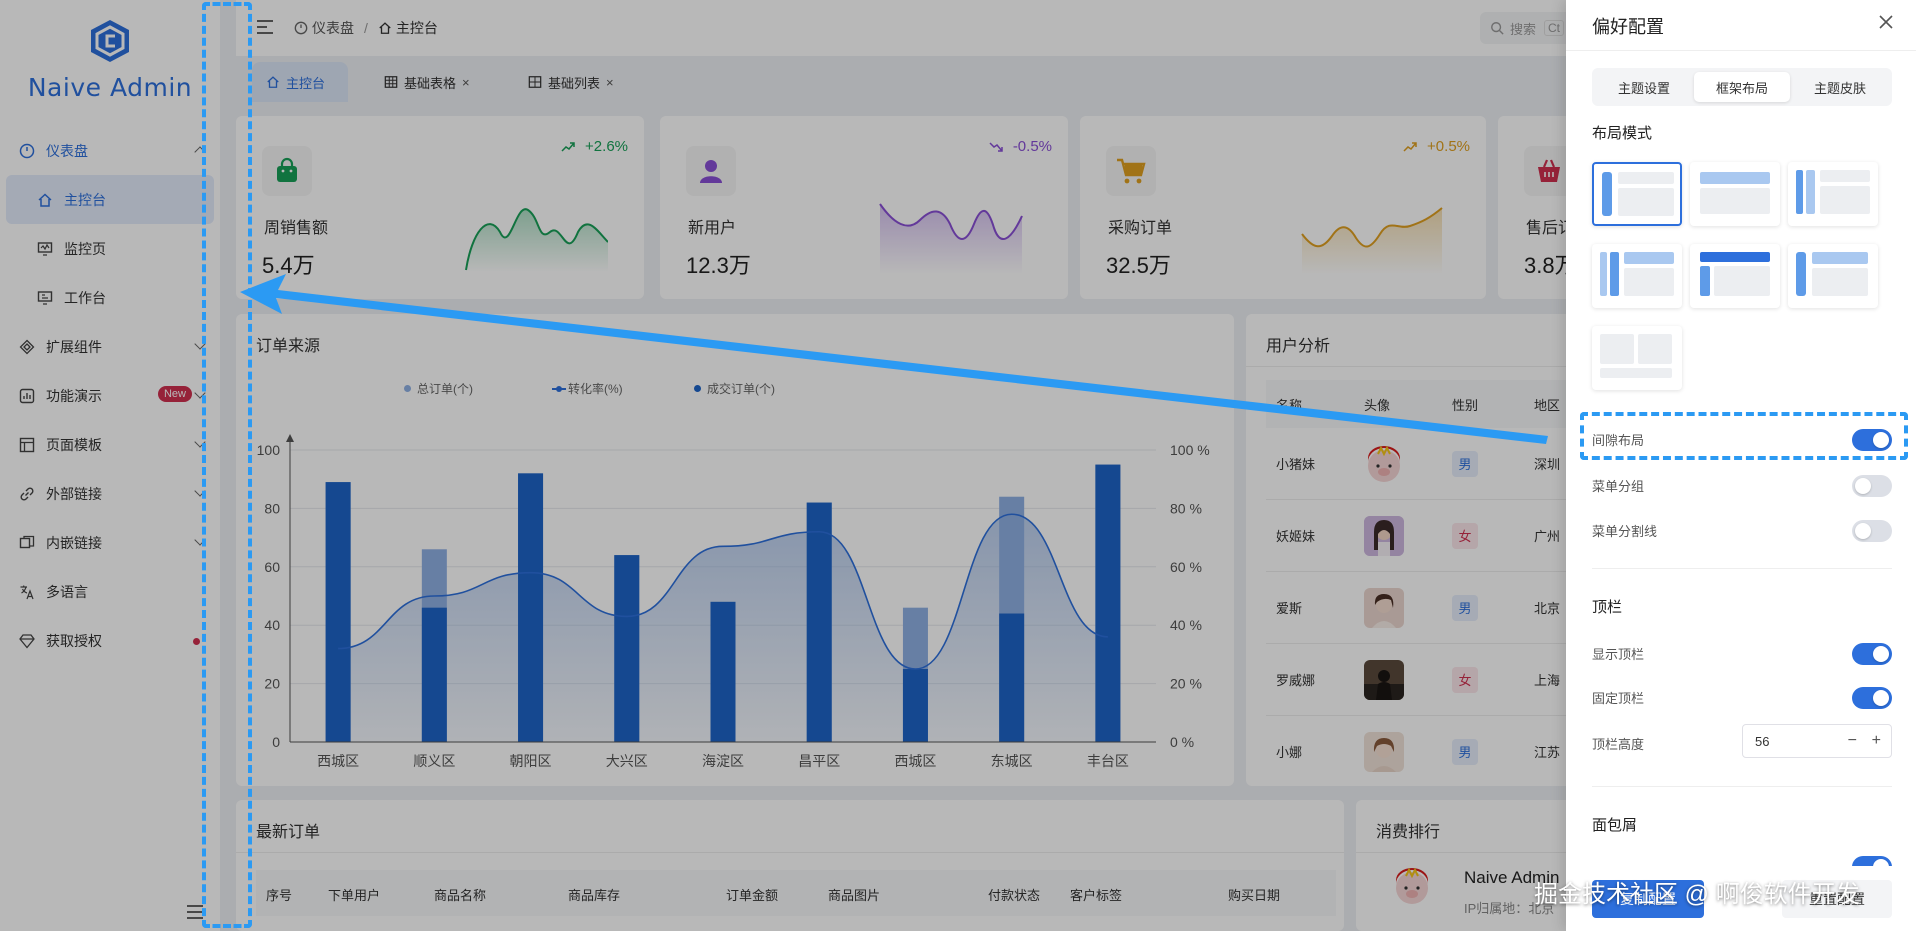  What do you see at coordinates (1742, 653) in the screenshot?
I see `setting-show-topbar: 显示顶栏` at bounding box center [1742, 653].